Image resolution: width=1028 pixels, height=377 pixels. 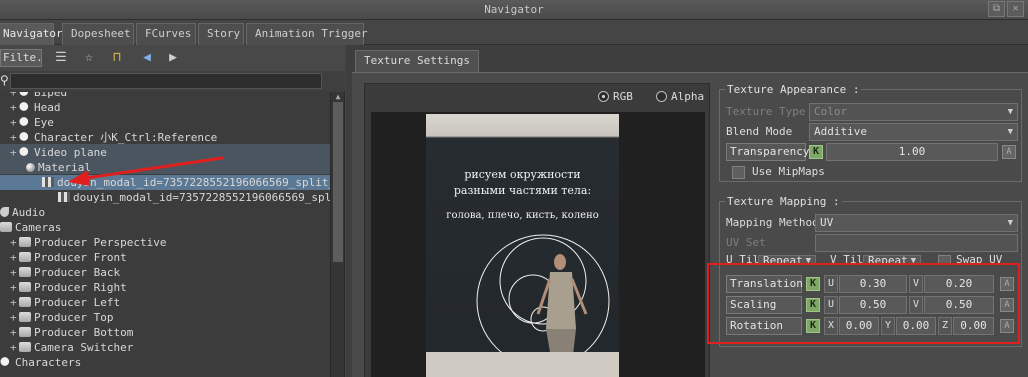 What do you see at coordinates (913, 132) in the screenshot?
I see `blend-mode-dropdown: Additive ▼` at bounding box center [913, 132].